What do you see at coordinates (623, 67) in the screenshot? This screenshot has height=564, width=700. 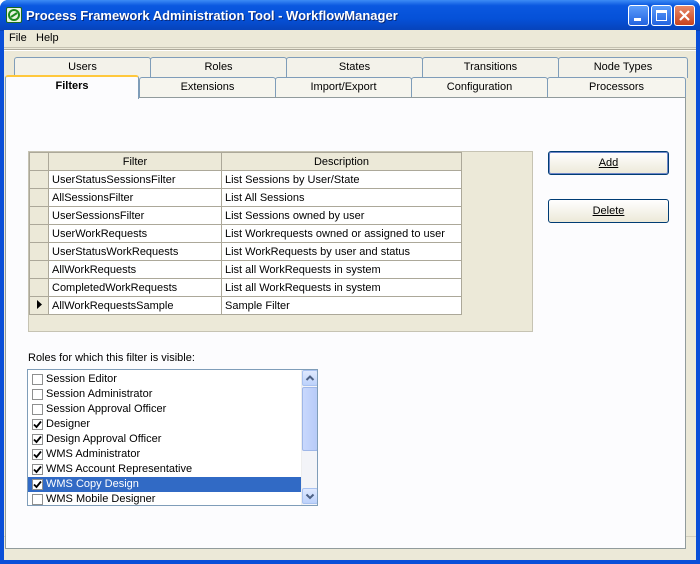 I see `tab-node-types: Node Types` at bounding box center [623, 67].